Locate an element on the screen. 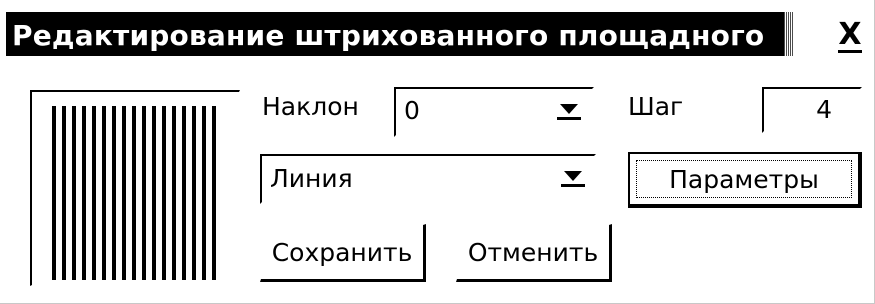 The image size is (875, 304). angle-value: 0 is located at coordinates (412, 110).